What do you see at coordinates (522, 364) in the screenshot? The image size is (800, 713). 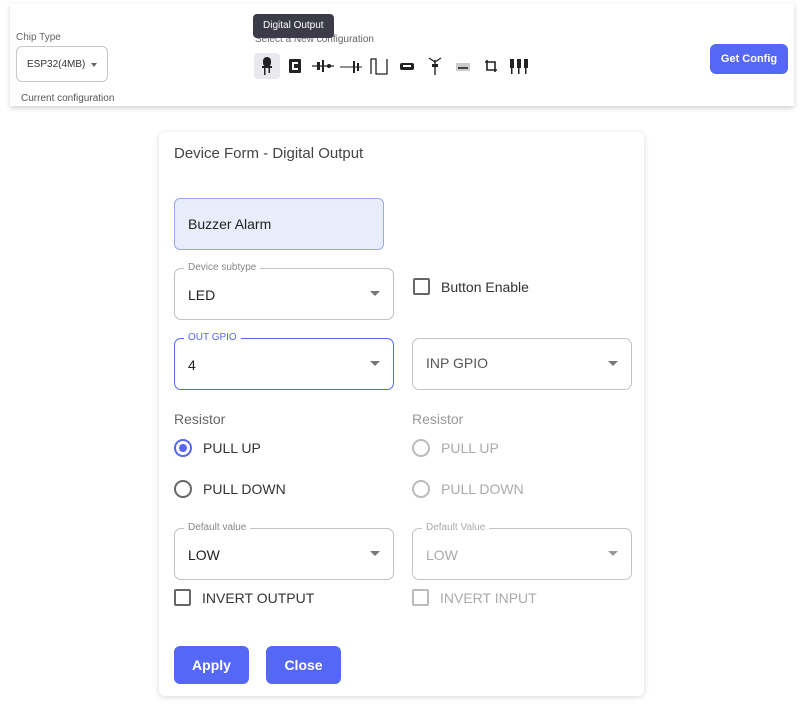 I see `inp-gpio-select: INP GPIO` at bounding box center [522, 364].